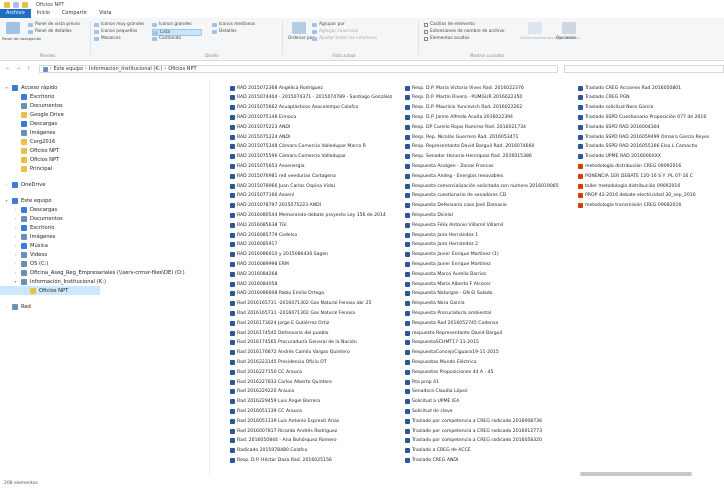  What do you see at coordinates (456, 206) in the screenshot?
I see `list-item: Respuesta Defensoría caso José Damasio` at bounding box center [456, 206].